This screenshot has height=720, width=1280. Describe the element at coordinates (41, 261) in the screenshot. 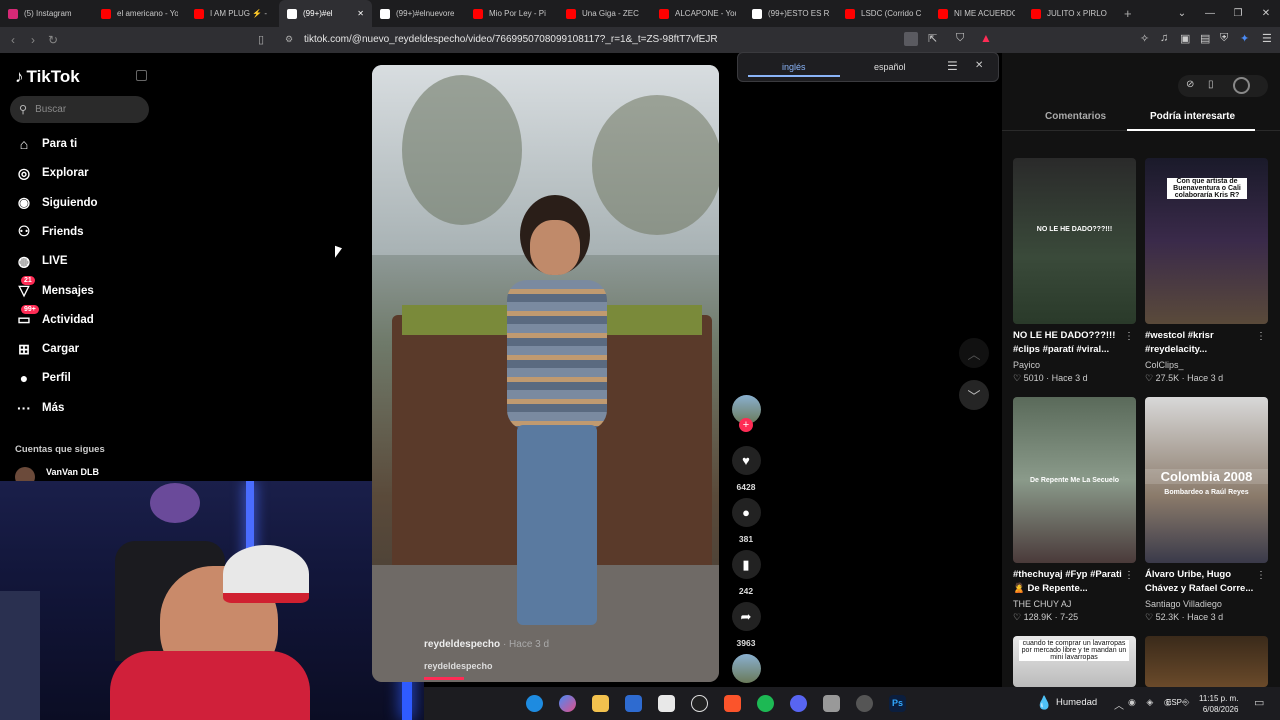

I see `sidebar-item-live: ◍ LIVE` at that location.